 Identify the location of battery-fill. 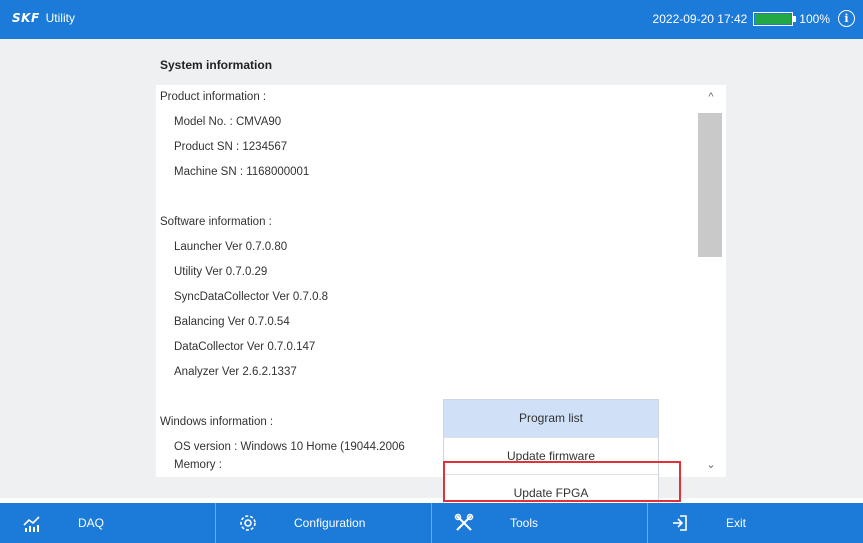
(773, 18).